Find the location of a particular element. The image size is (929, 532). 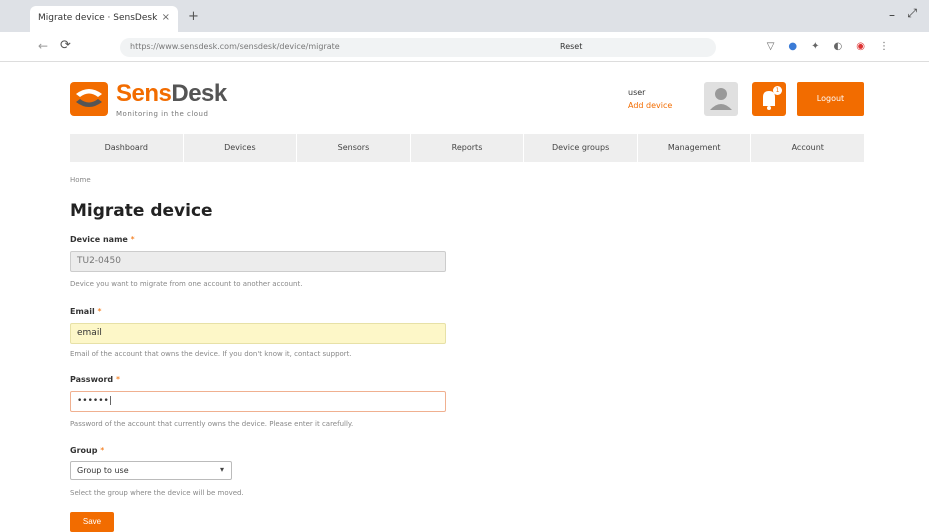

password-field: ••••••| is located at coordinates (258, 401).